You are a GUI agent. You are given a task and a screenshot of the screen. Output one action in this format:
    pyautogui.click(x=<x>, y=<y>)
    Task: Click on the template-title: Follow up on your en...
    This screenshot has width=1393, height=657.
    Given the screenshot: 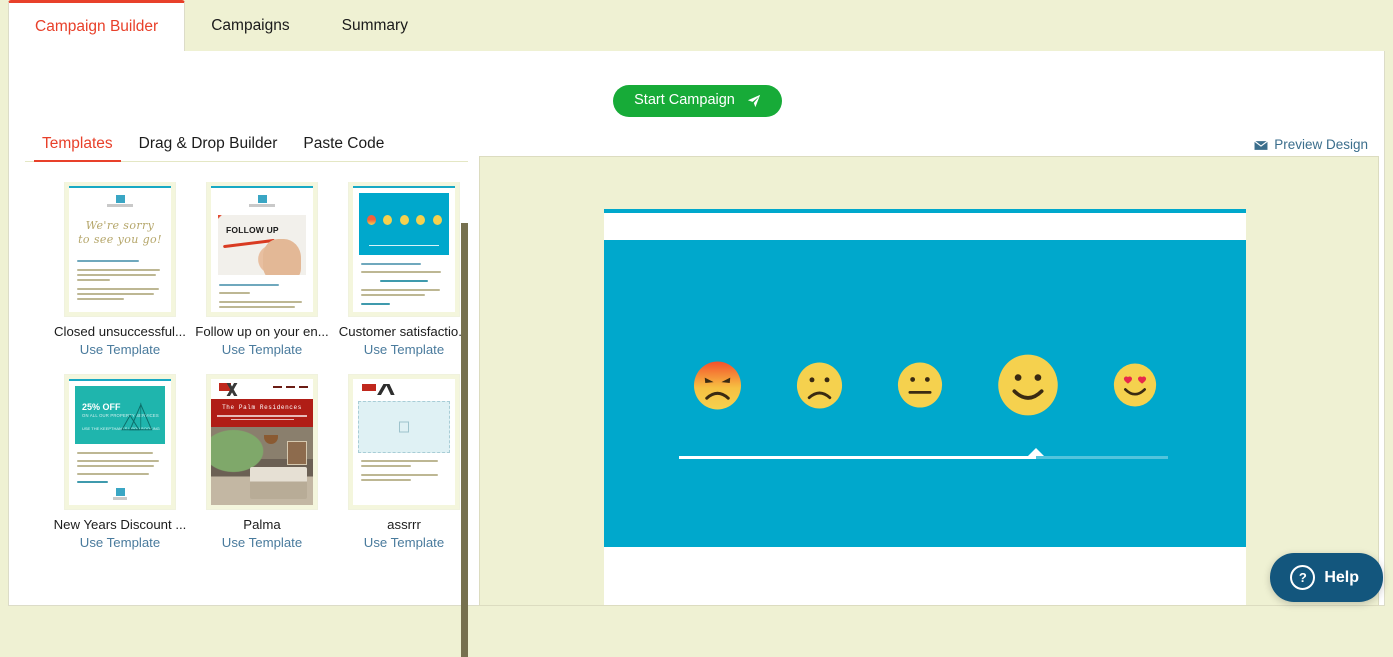 What is the action you would take?
    pyautogui.click(x=262, y=331)
    